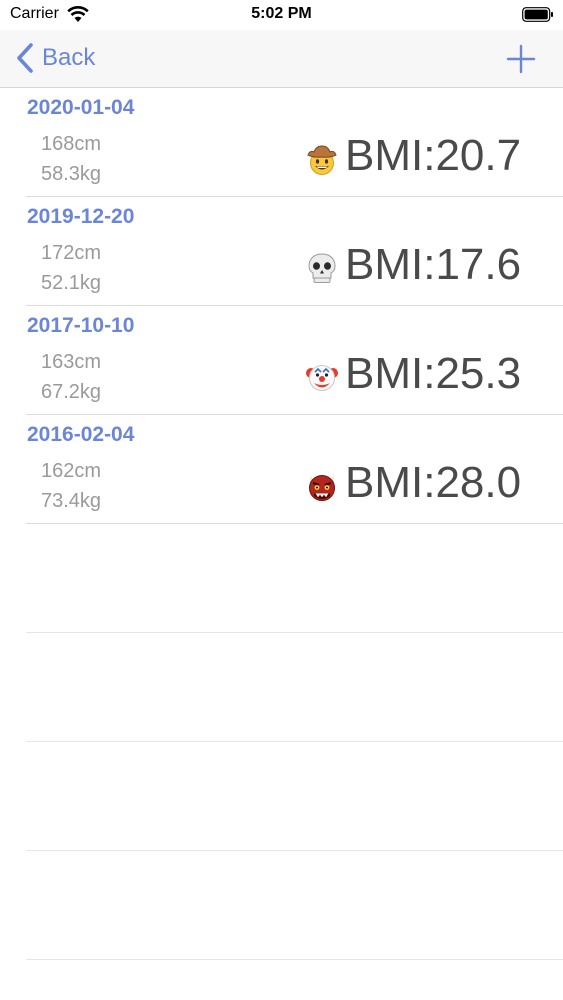 The image size is (563, 1000). What do you see at coordinates (81, 434) in the screenshot?
I see `record-date: 2016-02-04` at bounding box center [81, 434].